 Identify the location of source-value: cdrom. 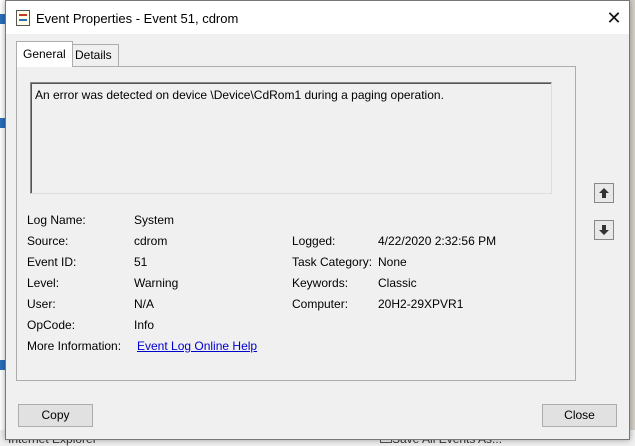
(151, 241).